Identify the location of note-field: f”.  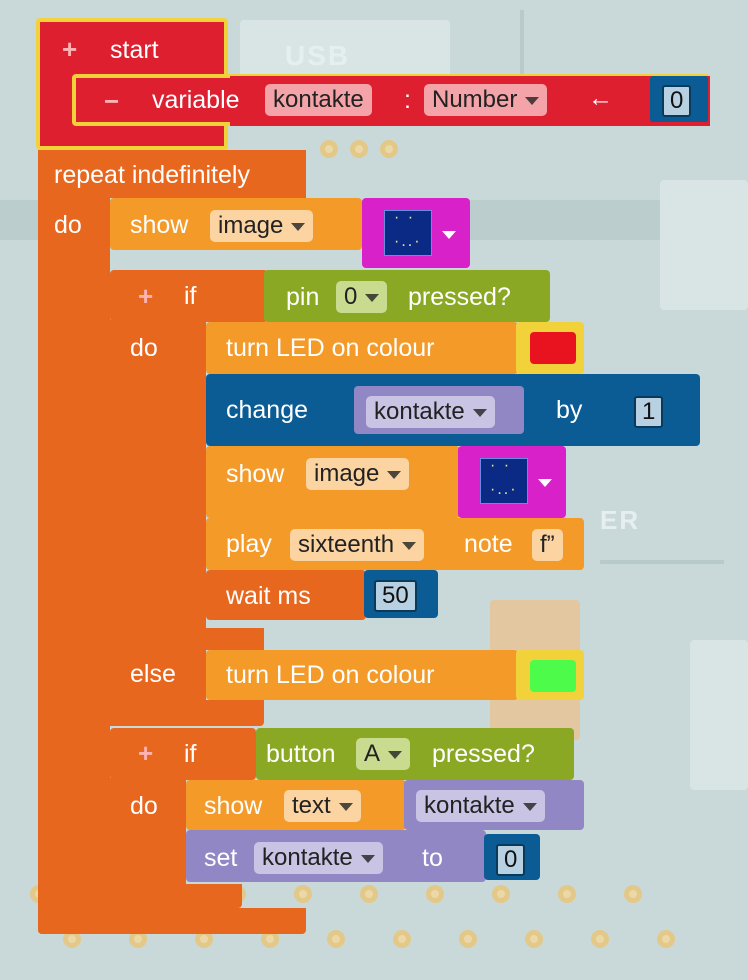
(547, 545).